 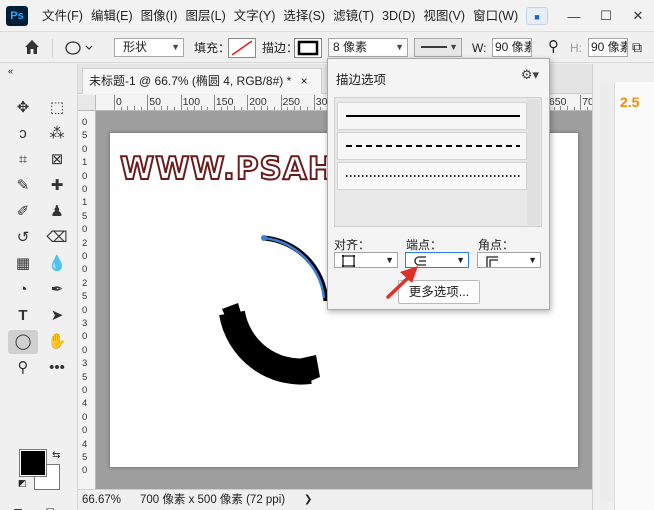 What do you see at coordinates (23, 342) in the screenshot?
I see `ellipse-tool-icon: ◯` at bounding box center [23, 342].